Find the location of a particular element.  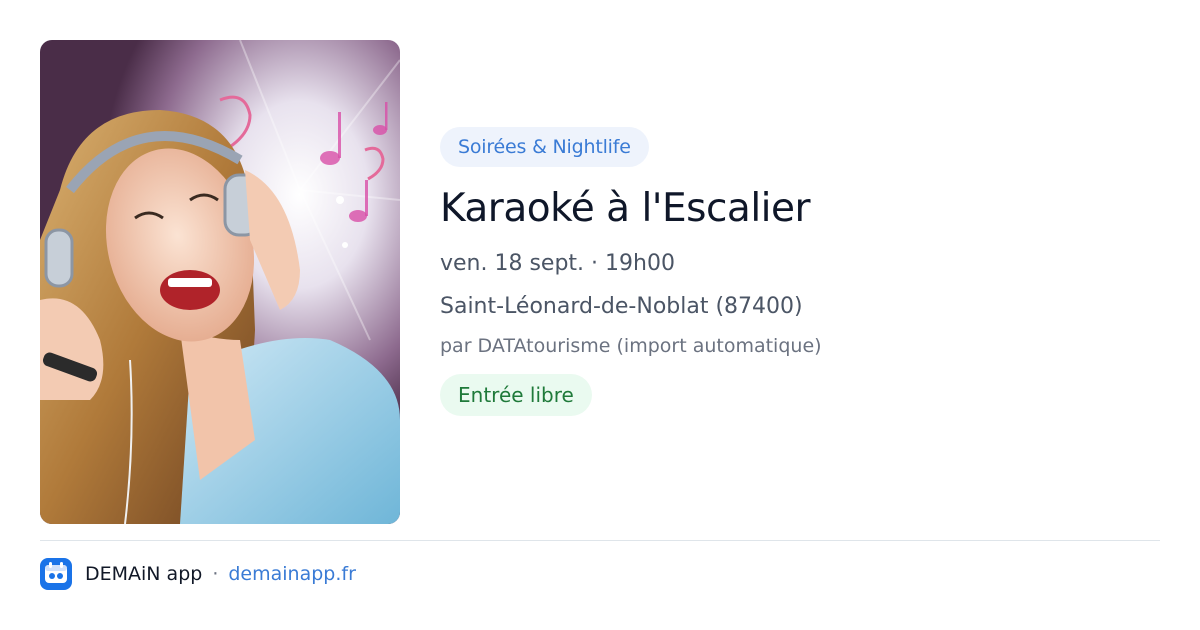

event-title: Karaoké à l'Escalier is located at coordinates (625, 208).